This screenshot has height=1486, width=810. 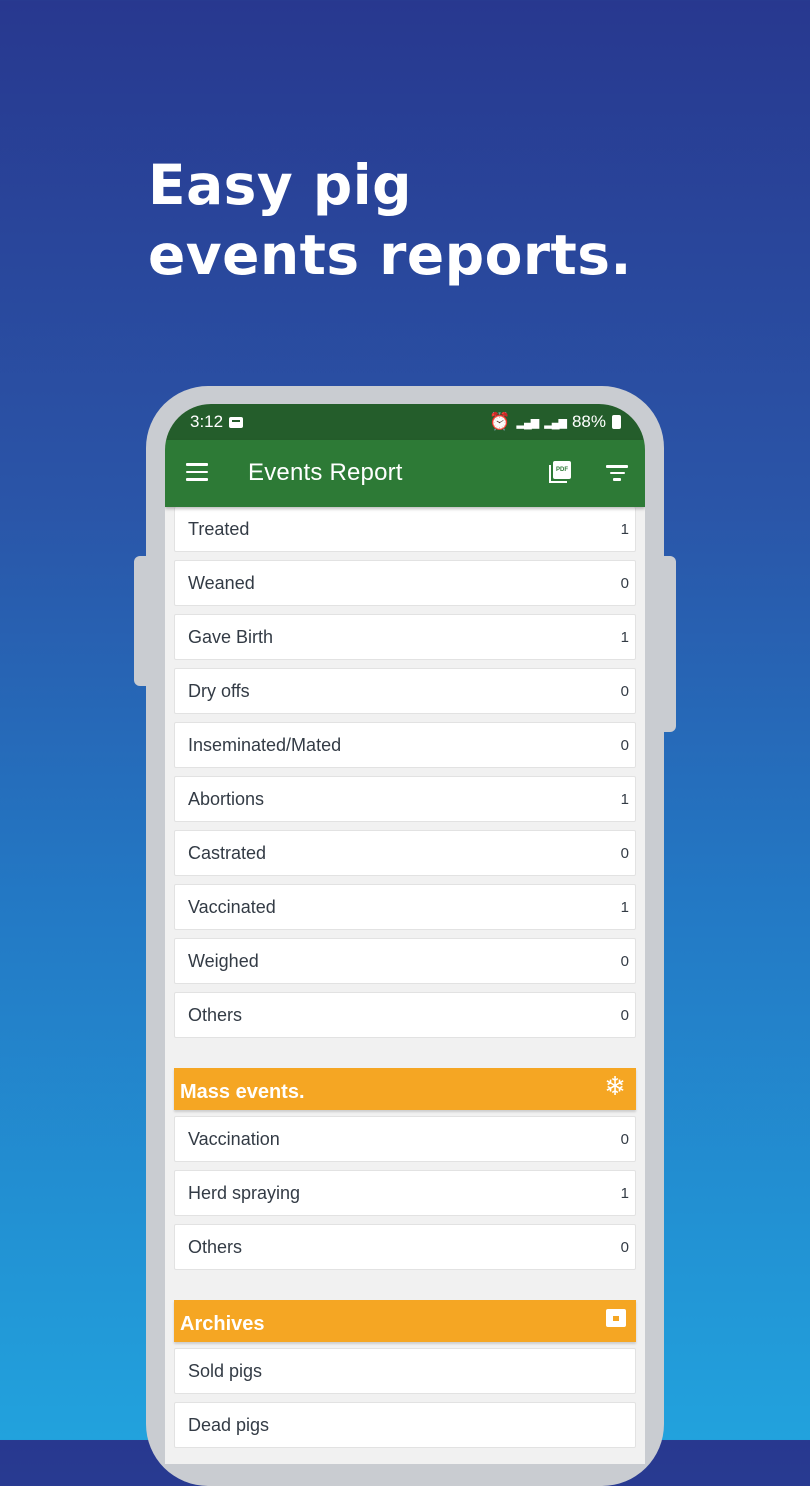 I want to click on battery-icon, so click(x=616, y=422).